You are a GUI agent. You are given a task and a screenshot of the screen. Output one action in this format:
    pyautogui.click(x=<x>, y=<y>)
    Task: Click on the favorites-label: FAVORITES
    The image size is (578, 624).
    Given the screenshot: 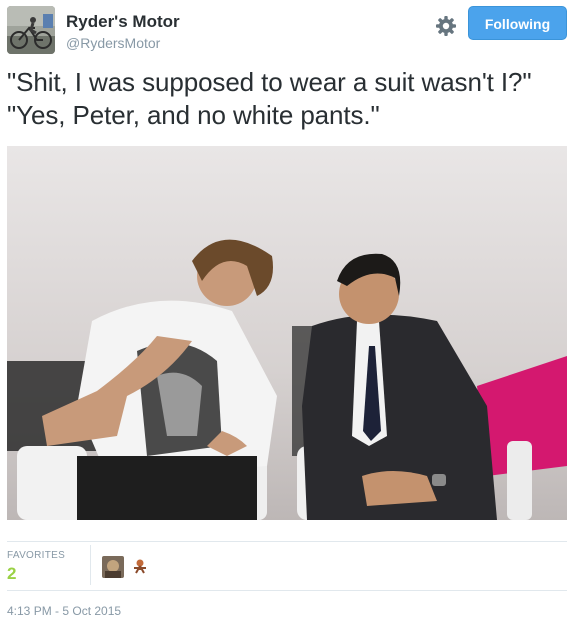 What is the action you would take?
    pyautogui.click(x=36, y=555)
    